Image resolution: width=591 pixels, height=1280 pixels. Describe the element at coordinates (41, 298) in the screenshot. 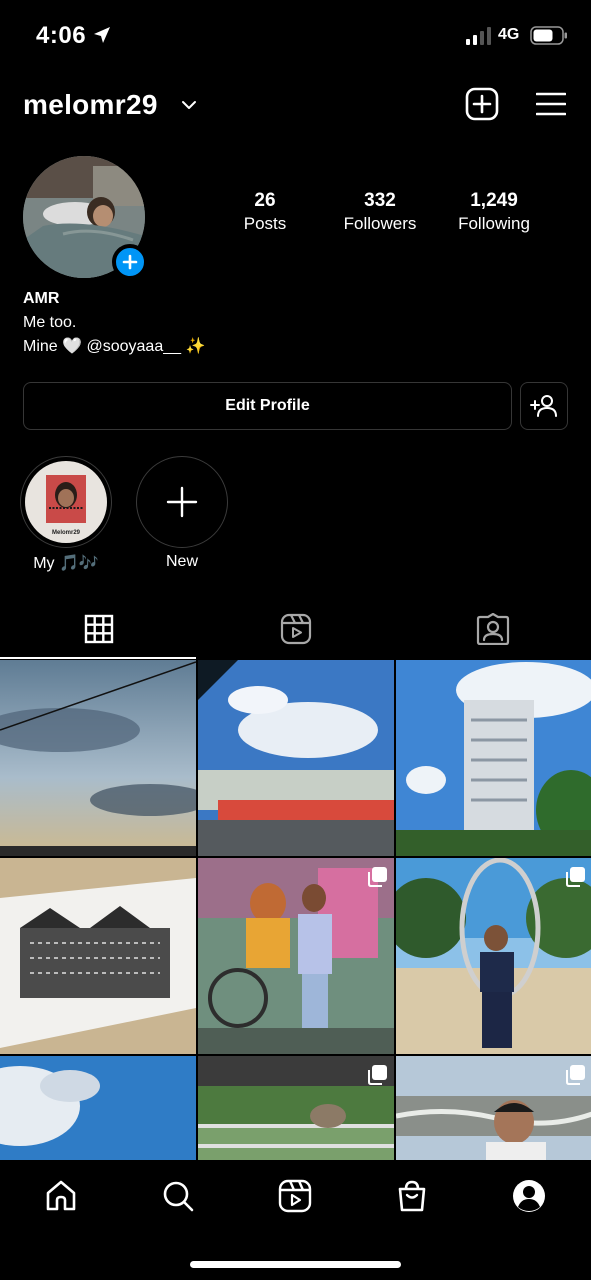

I see `display-name: AMR` at that location.